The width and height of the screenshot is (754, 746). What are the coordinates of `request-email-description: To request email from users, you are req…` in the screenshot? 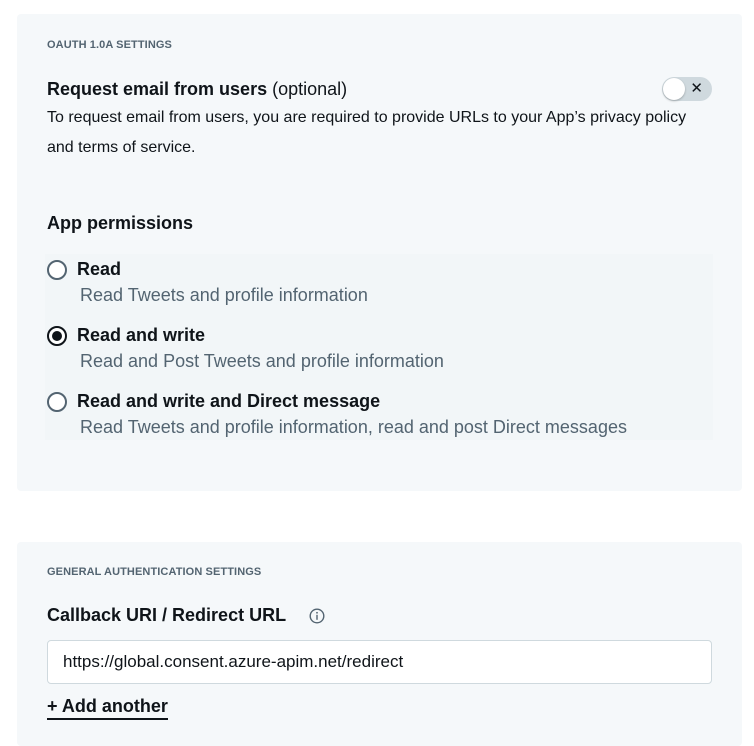 It's located at (367, 132).